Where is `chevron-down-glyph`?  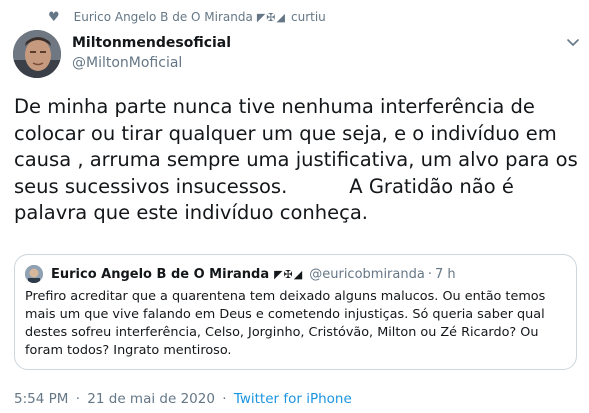
chevron-down-glyph is located at coordinates (573, 42).